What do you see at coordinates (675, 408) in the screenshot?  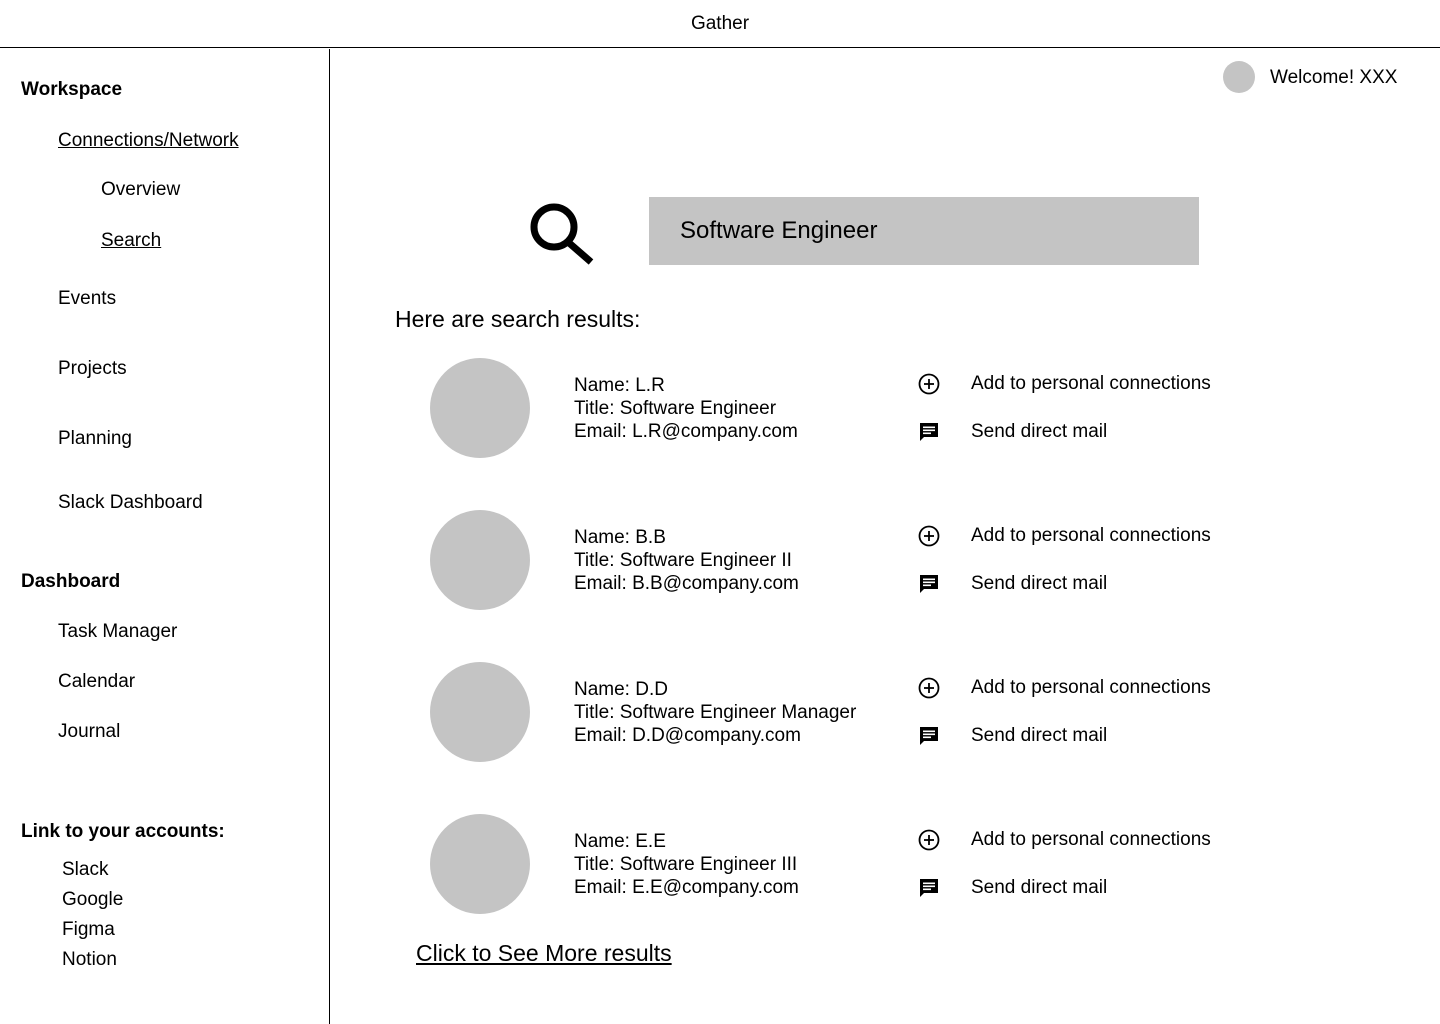 I see `result-title: Title: Software Engineer` at bounding box center [675, 408].